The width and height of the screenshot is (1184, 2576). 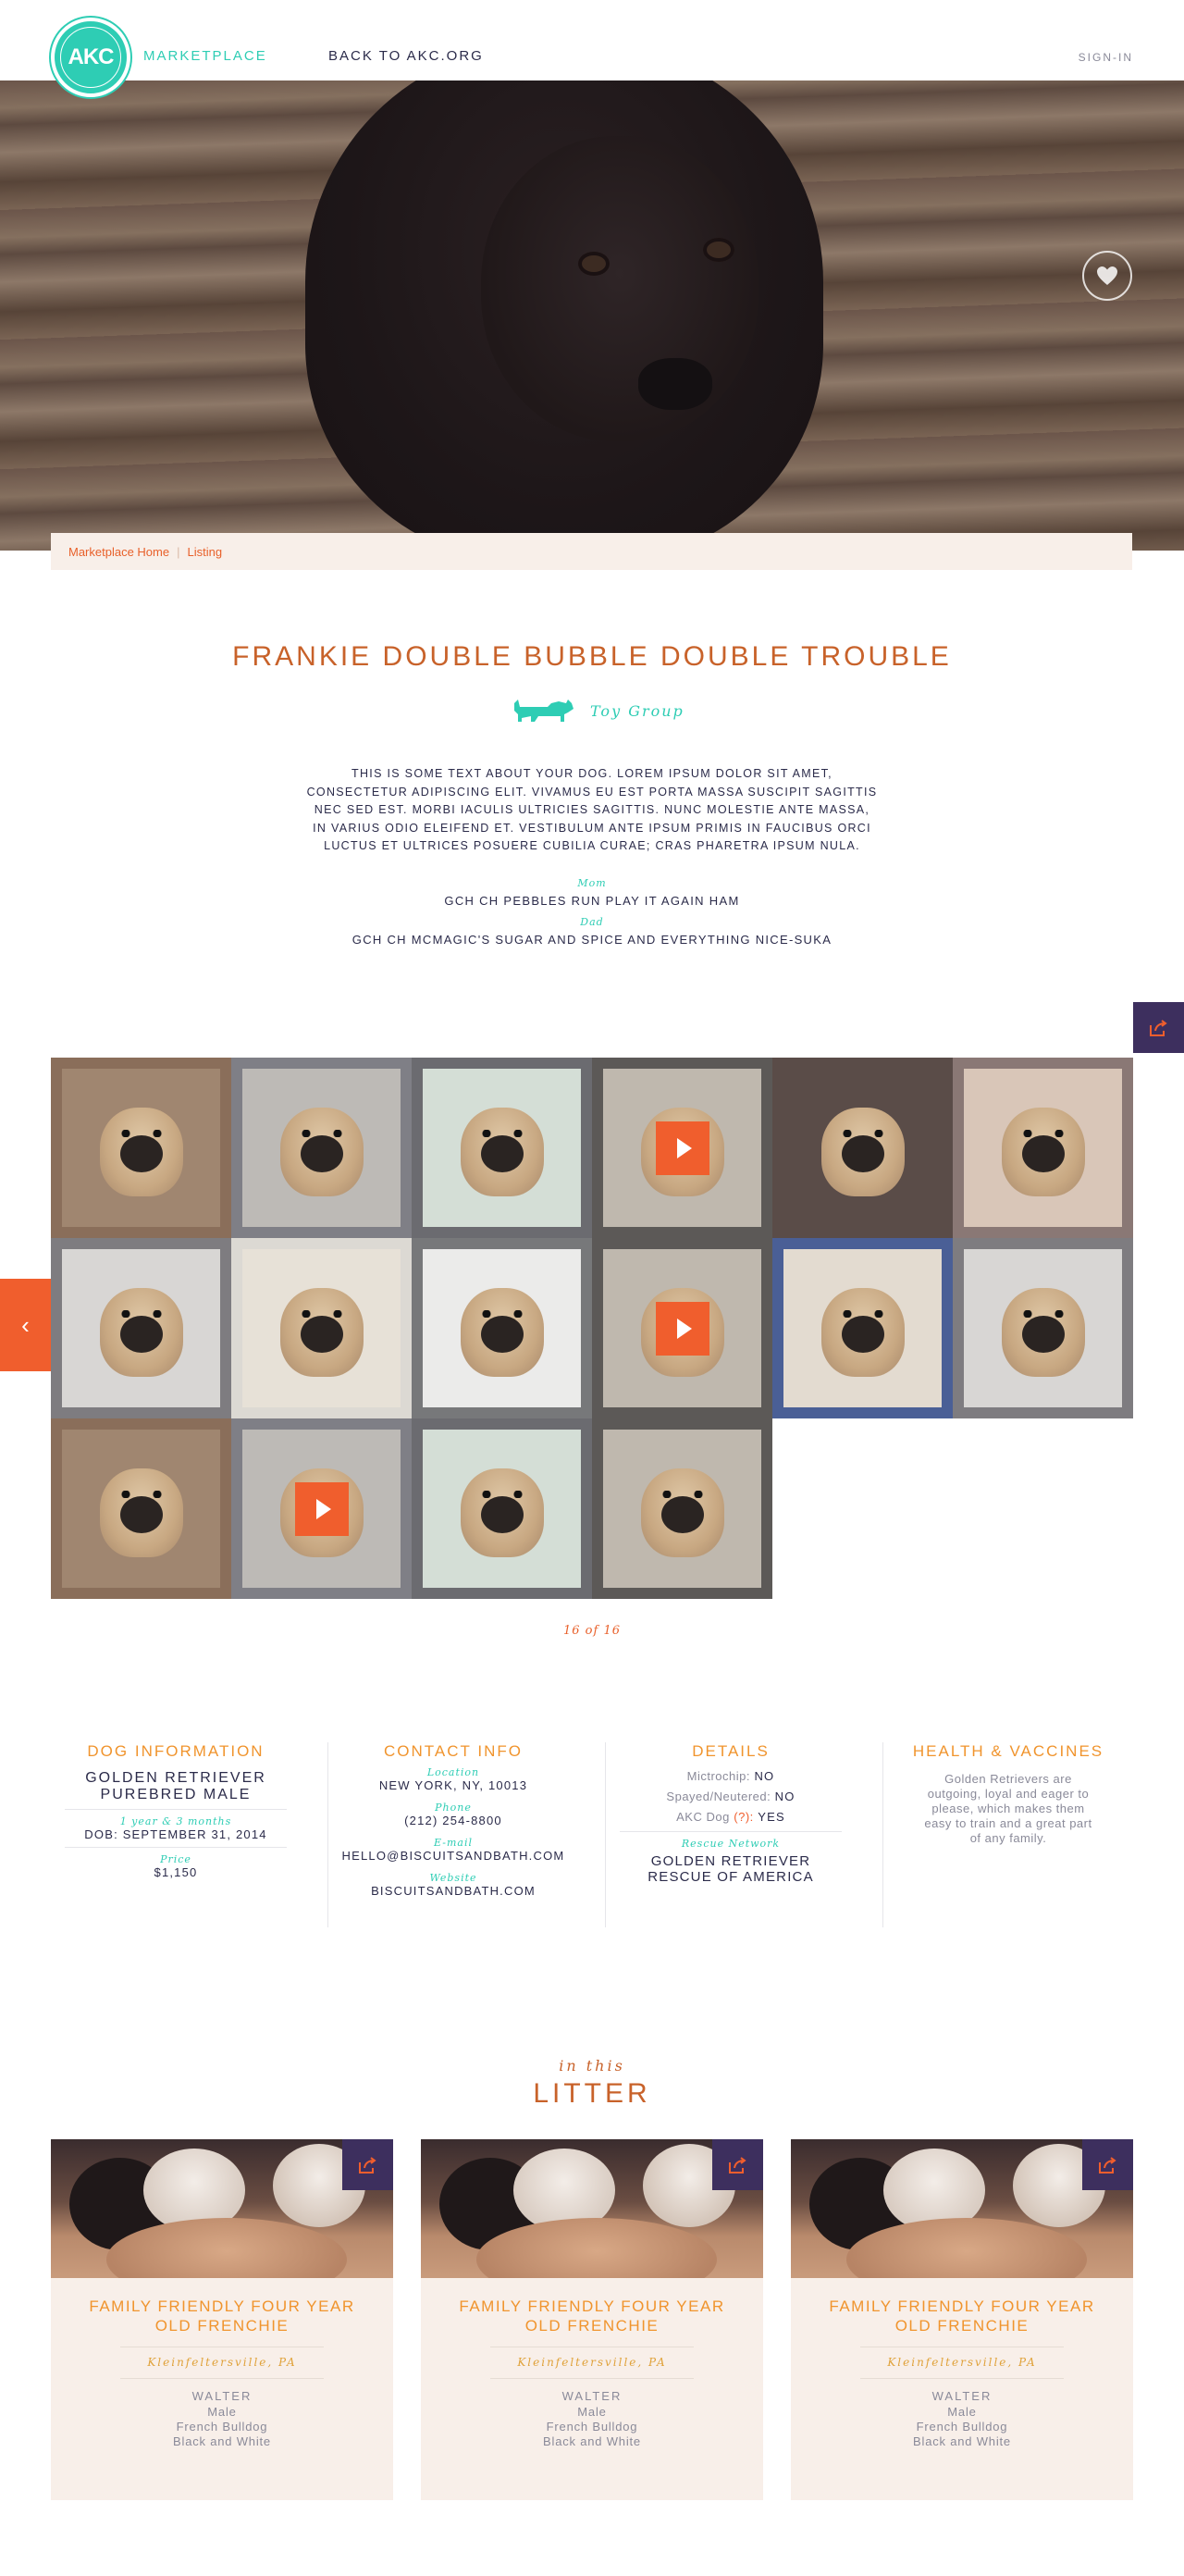 What do you see at coordinates (597, 711) in the screenshot?
I see `dog-group: Toy Group` at bounding box center [597, 711].